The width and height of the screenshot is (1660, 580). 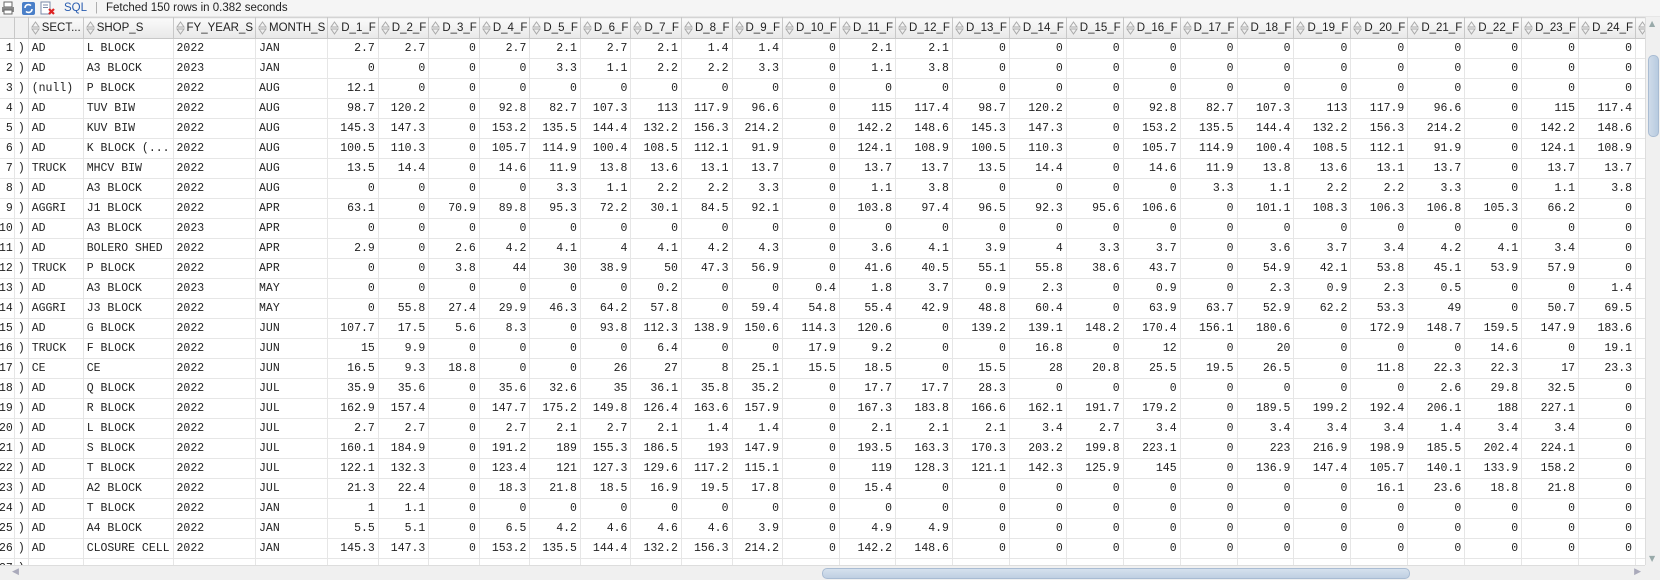 What do you see at coordinates (867, 368) in the screenshot?
I see `table-cell: 18.5` at bounding box center [867, 368].